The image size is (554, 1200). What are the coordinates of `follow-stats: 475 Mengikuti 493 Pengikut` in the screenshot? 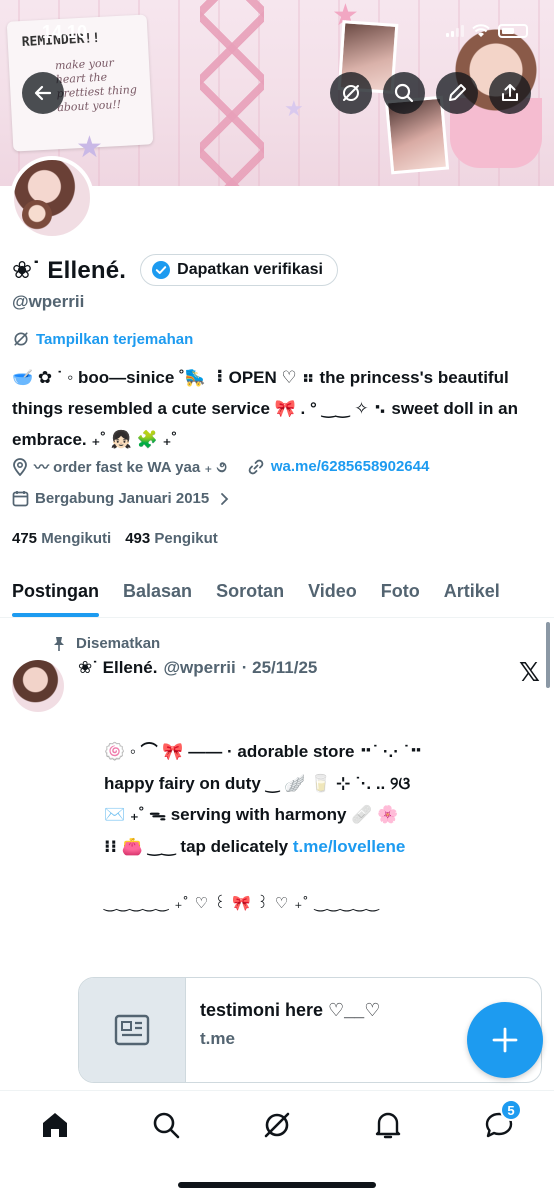 It's located at (115, 538).